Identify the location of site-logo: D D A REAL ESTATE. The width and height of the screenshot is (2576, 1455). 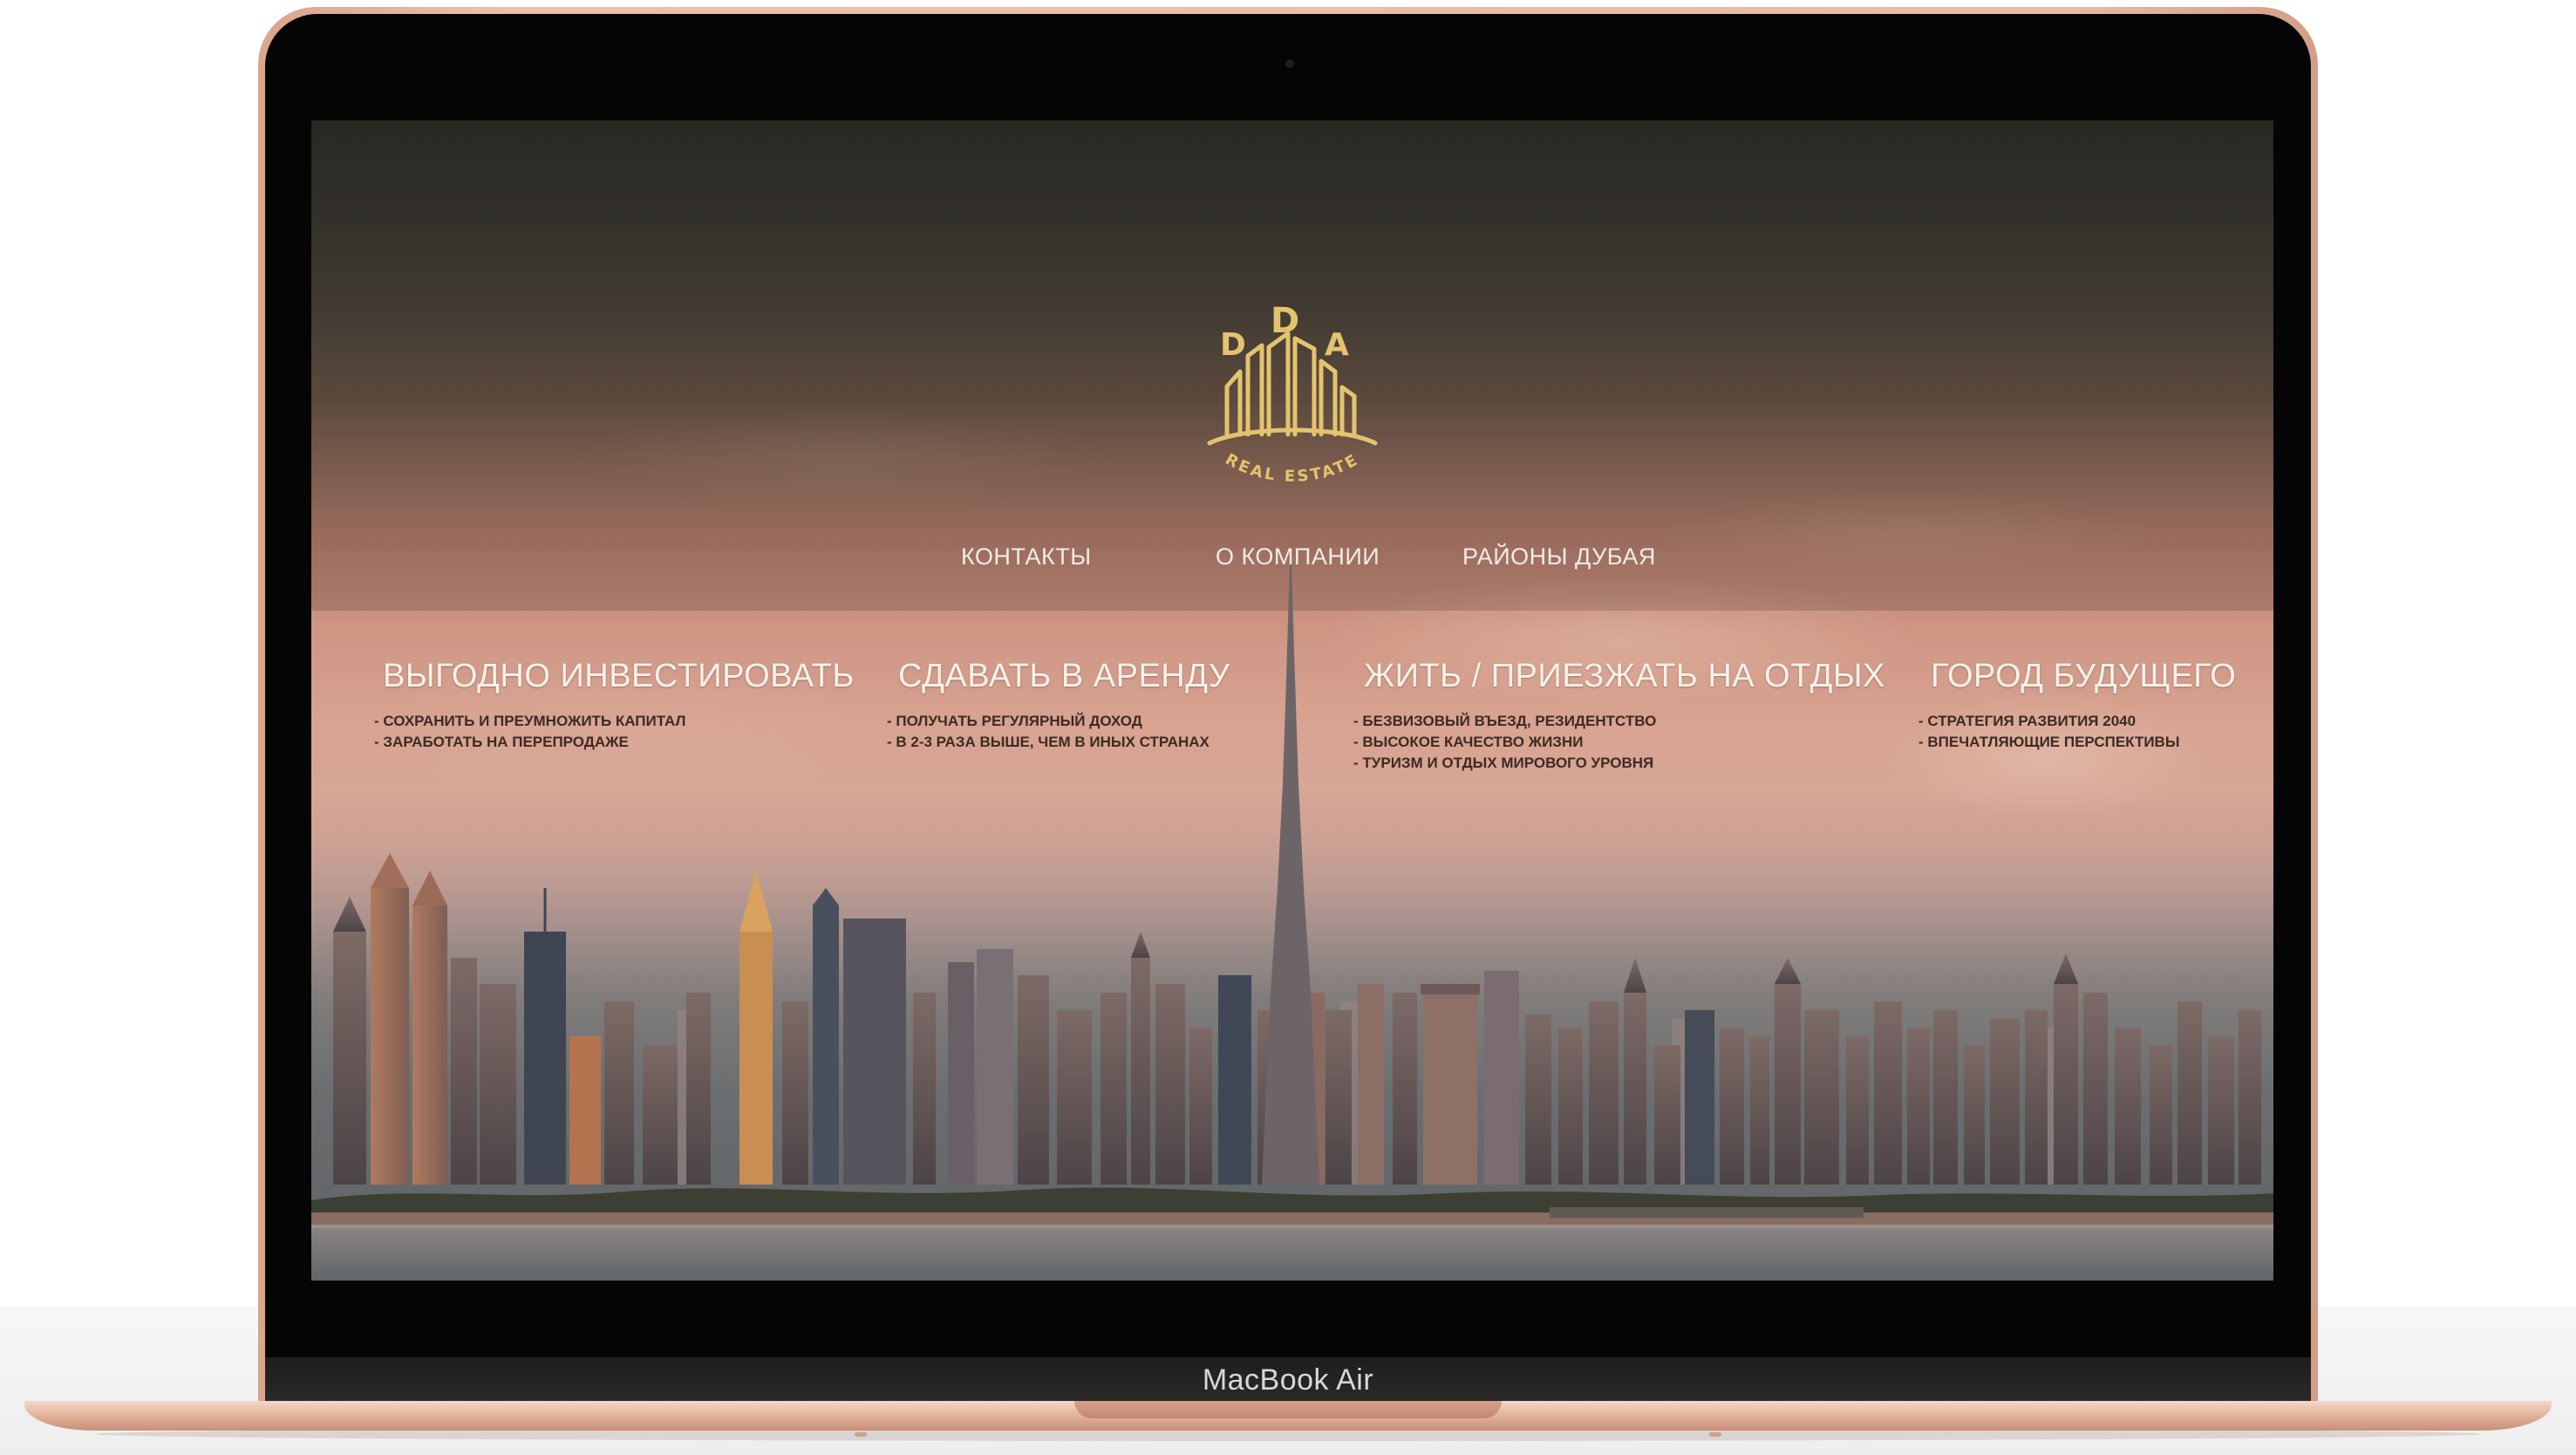
(1293, 399).